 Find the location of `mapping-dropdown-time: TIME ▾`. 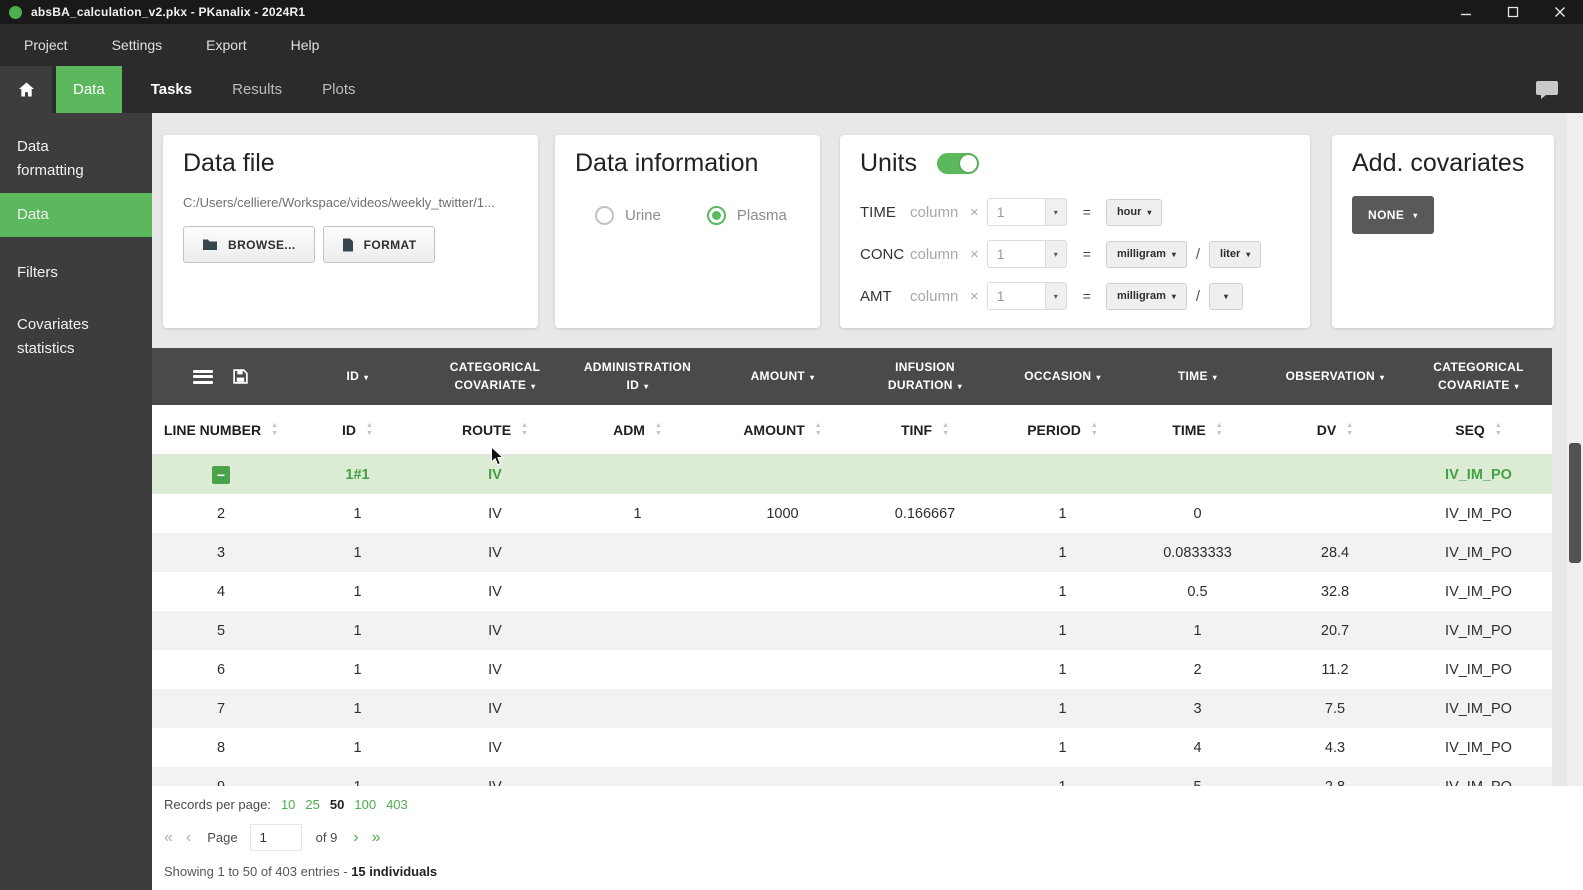

mapping-dropdown-time: TIME ▾ is located at coordinates (1197, 376).